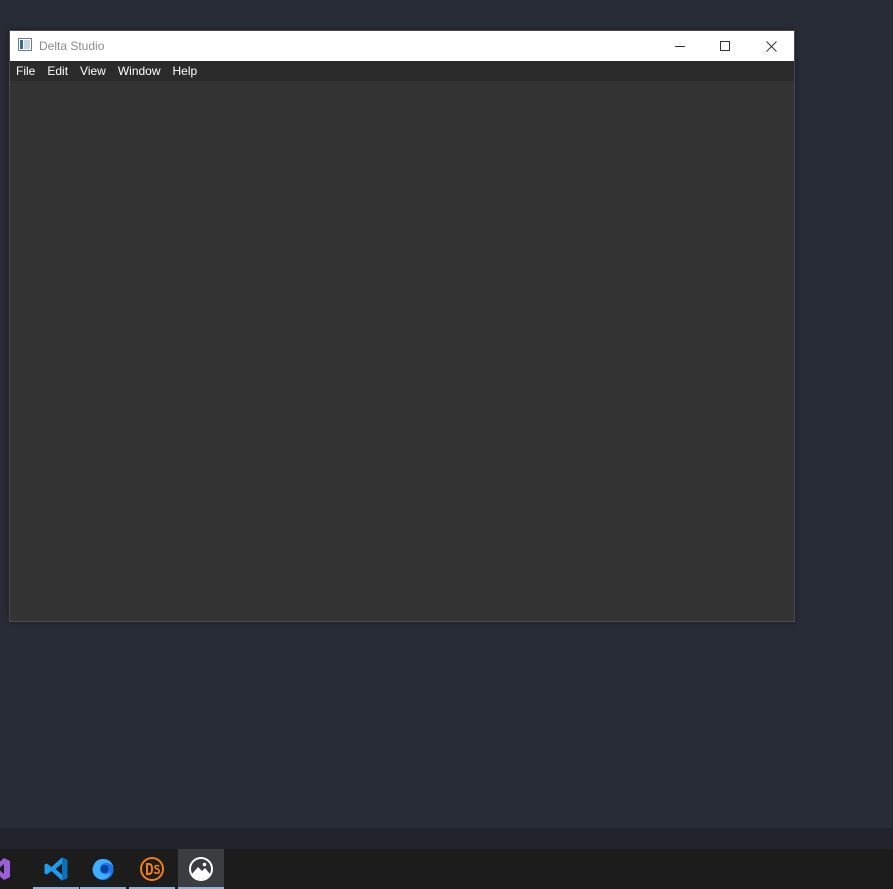 This screenshot has width=893, height=889. I want to click on menu-bar: File Edit View Window Help, so click(402, 71).